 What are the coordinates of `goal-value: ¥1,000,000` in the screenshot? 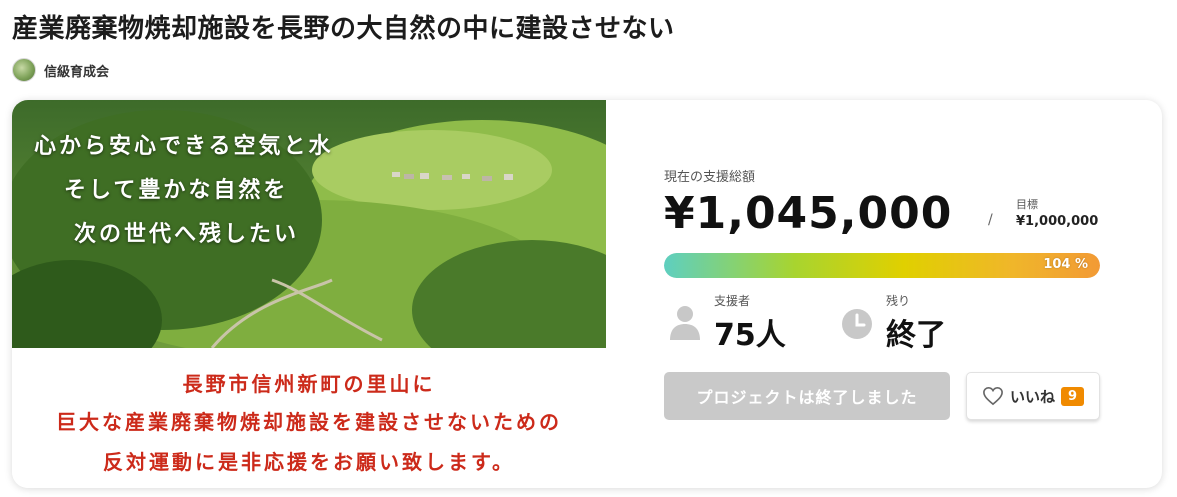 It's located at (1057, 221).